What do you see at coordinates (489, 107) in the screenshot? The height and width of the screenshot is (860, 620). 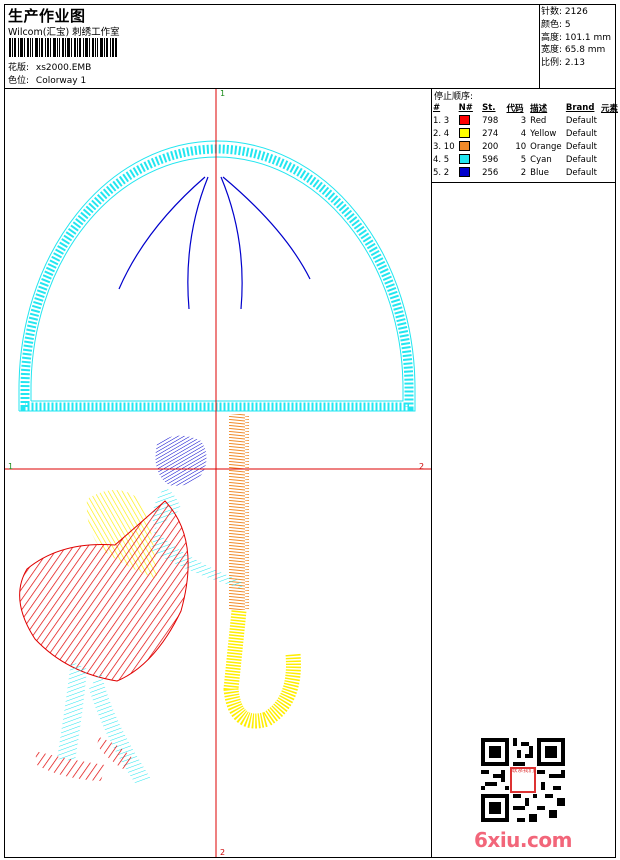 I see `col-header-stitches: St.` at bounding box center [489, 107].